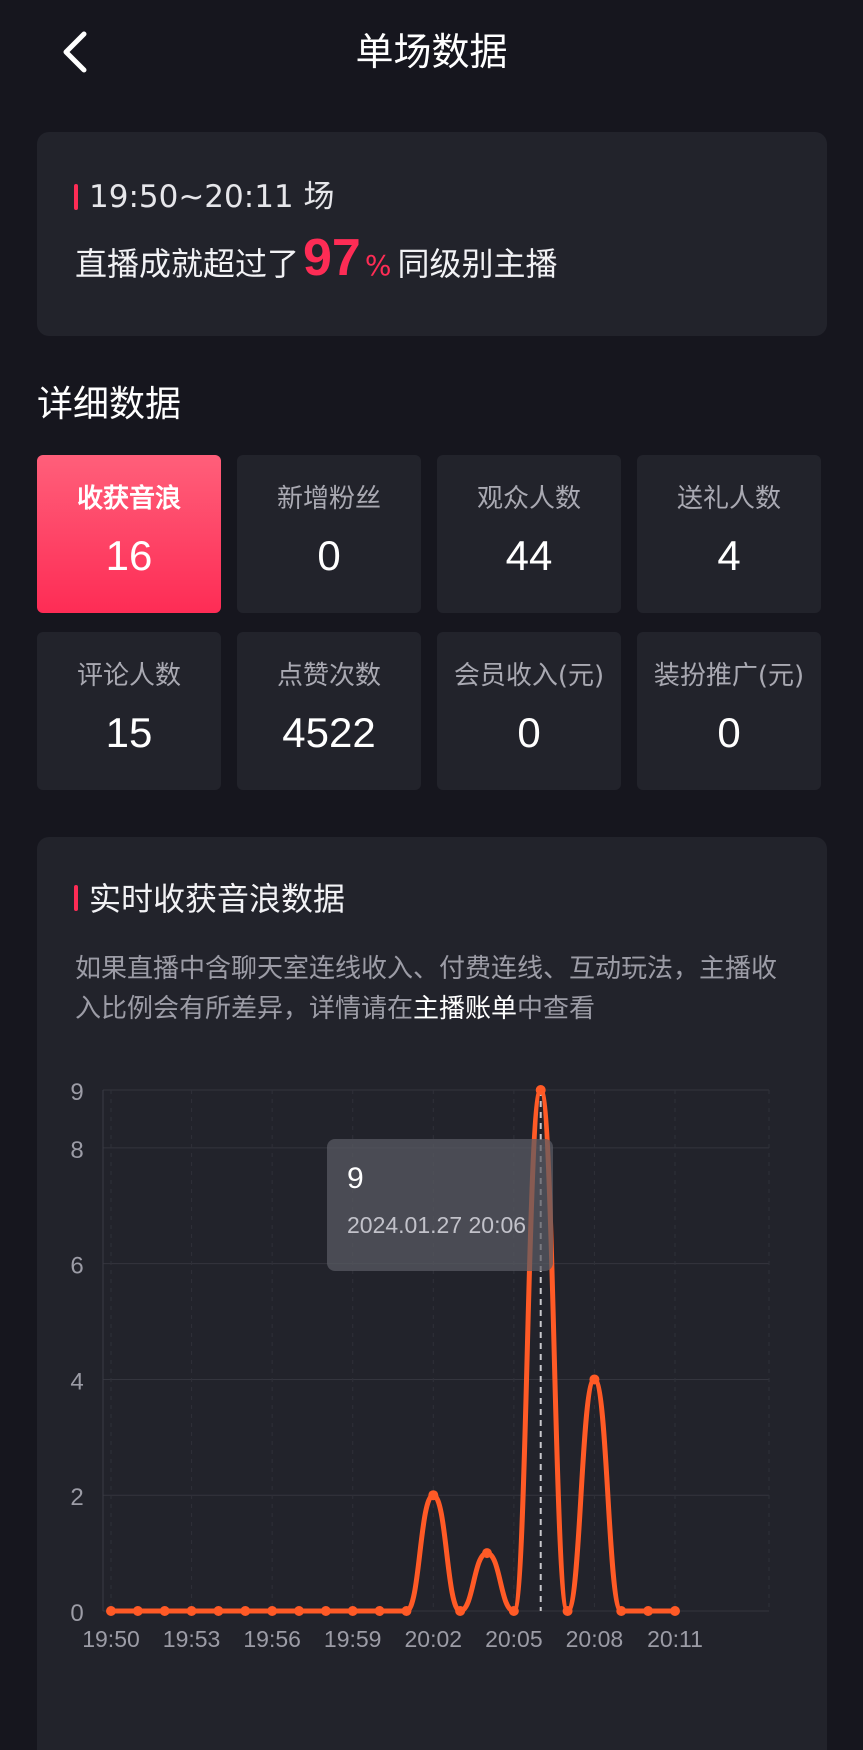  What do you see at coordinates (355, 1178) in the screenshot?
I see `tooltip-value: 9` at bounding box center [355, 1178].